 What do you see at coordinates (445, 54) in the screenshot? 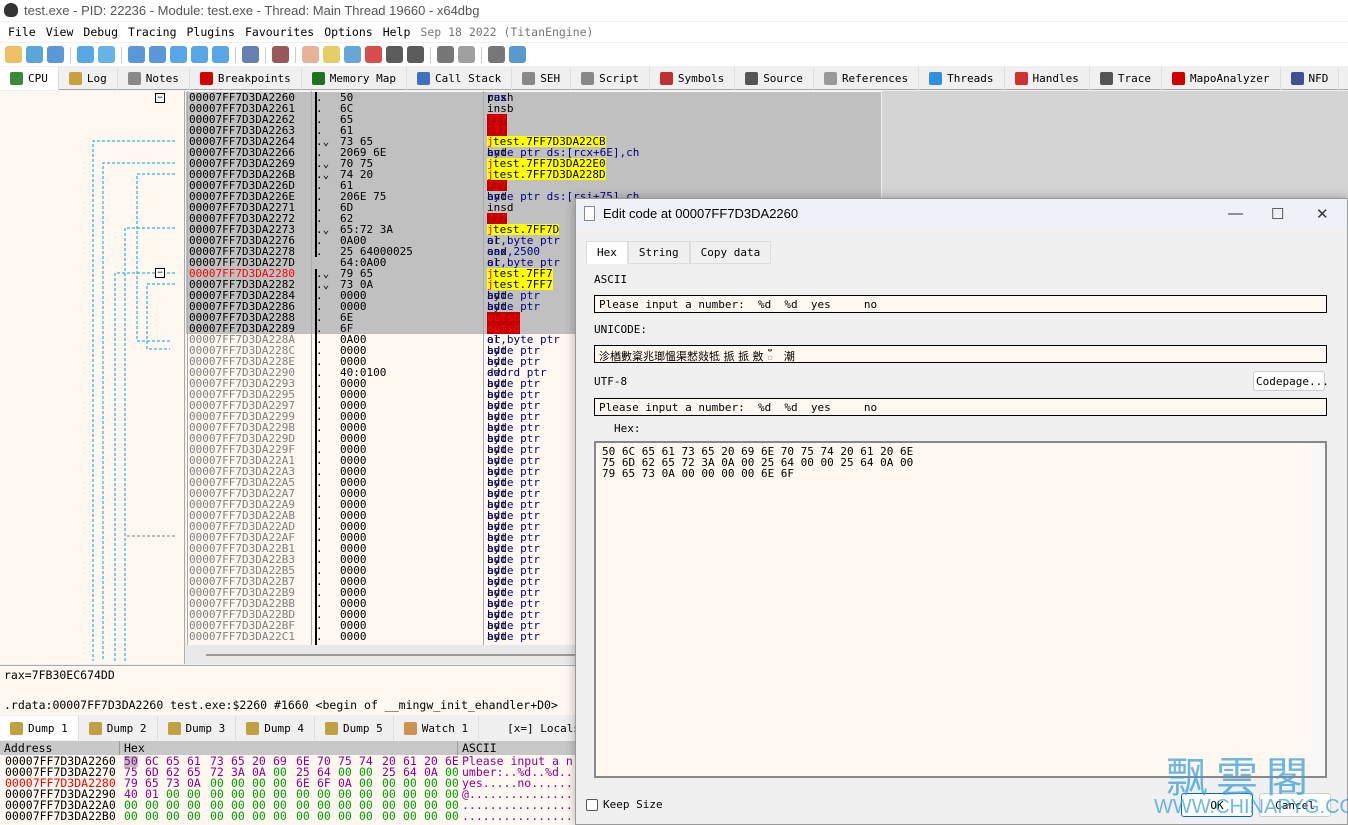
I see `strings-icon` at bounding box center [445, 54].